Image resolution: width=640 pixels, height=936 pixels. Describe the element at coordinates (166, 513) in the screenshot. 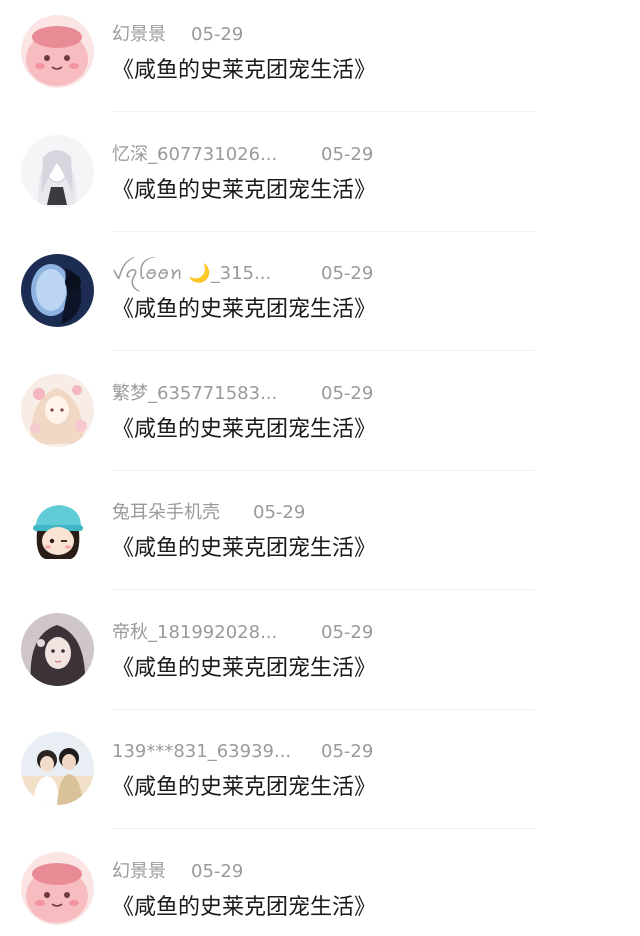

I see `username: 兔耳朵手机壳` at that location.